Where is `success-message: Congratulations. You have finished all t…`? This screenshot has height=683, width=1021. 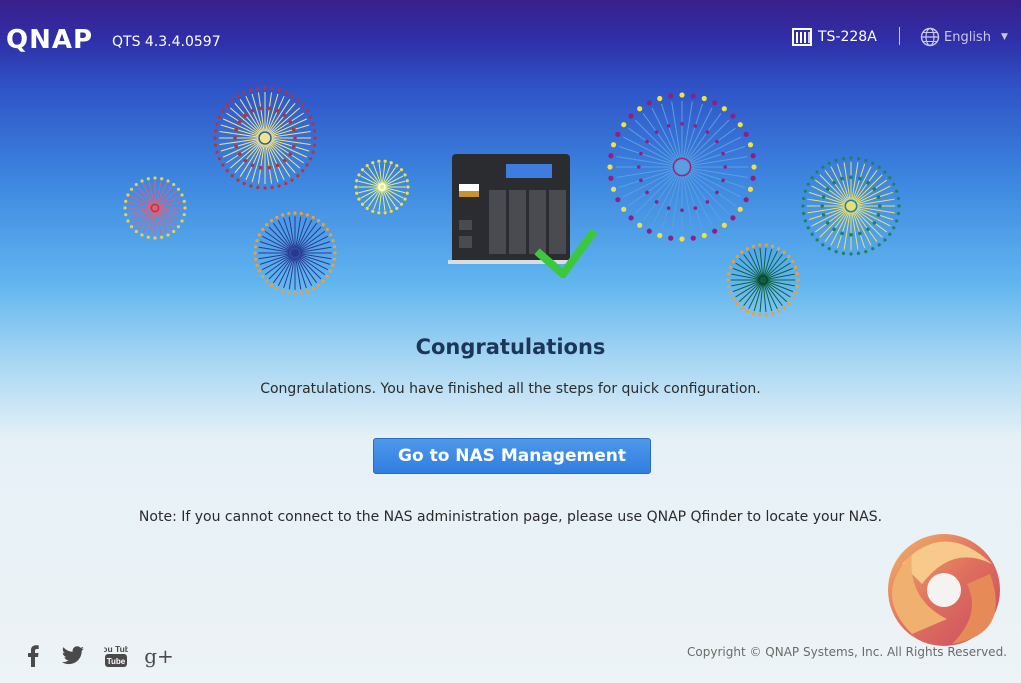 success-message: Congratulations. You have finished all t… is located at coordinates (510, 389).